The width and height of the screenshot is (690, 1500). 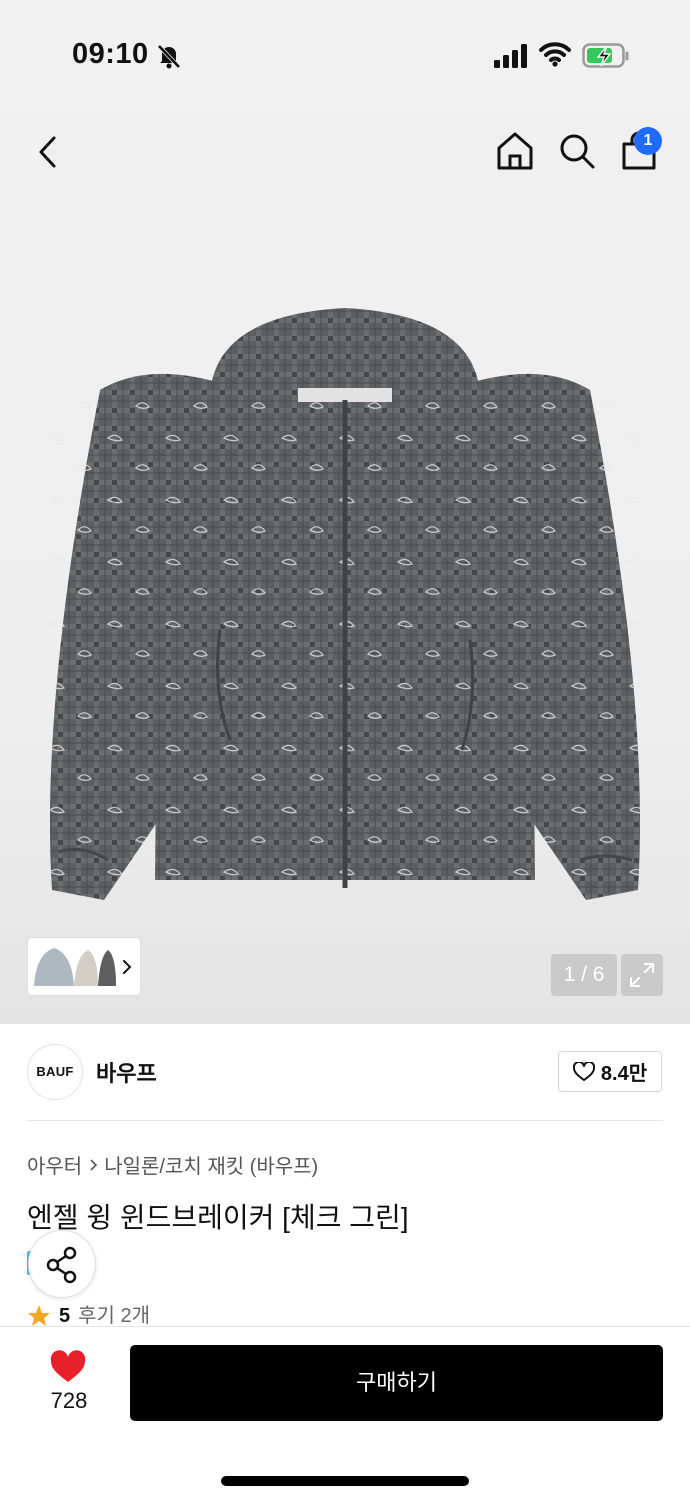 I want to click on share-icon, so click(x=61, y=1265).